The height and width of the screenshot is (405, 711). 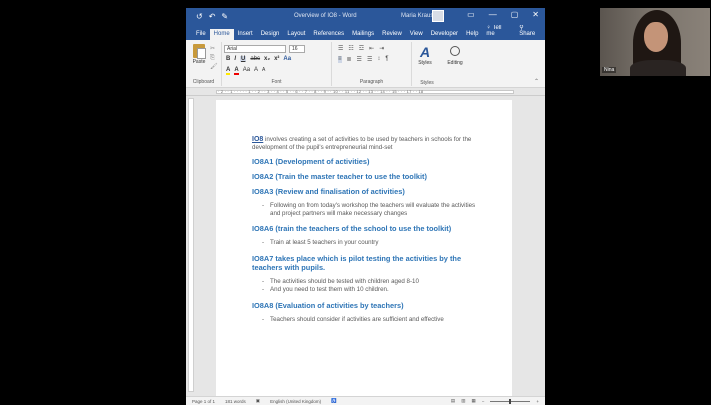 What do you see at coordinates (263, 71) in the screenshot?
I see `shrink-font-button: A` at bounding box center [263, 71].